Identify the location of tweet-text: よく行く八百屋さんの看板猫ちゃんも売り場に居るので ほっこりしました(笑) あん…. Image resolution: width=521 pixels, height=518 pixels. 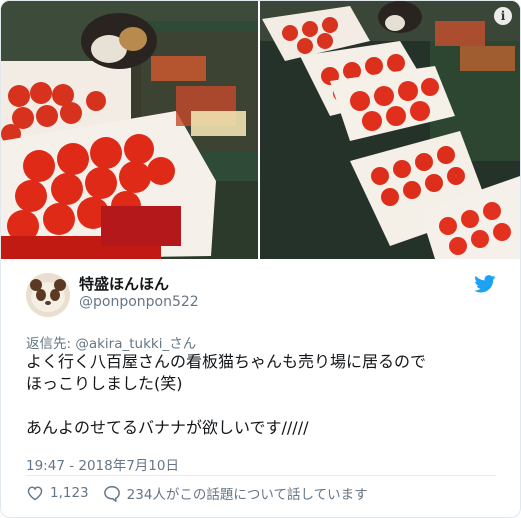
(226, 394).